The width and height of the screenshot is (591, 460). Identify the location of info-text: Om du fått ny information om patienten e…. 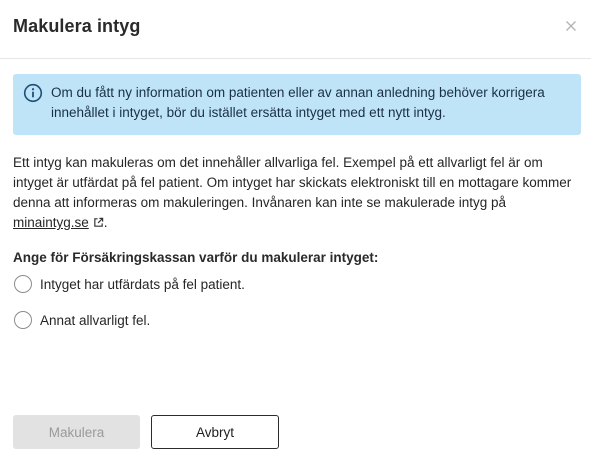
(298, 102).